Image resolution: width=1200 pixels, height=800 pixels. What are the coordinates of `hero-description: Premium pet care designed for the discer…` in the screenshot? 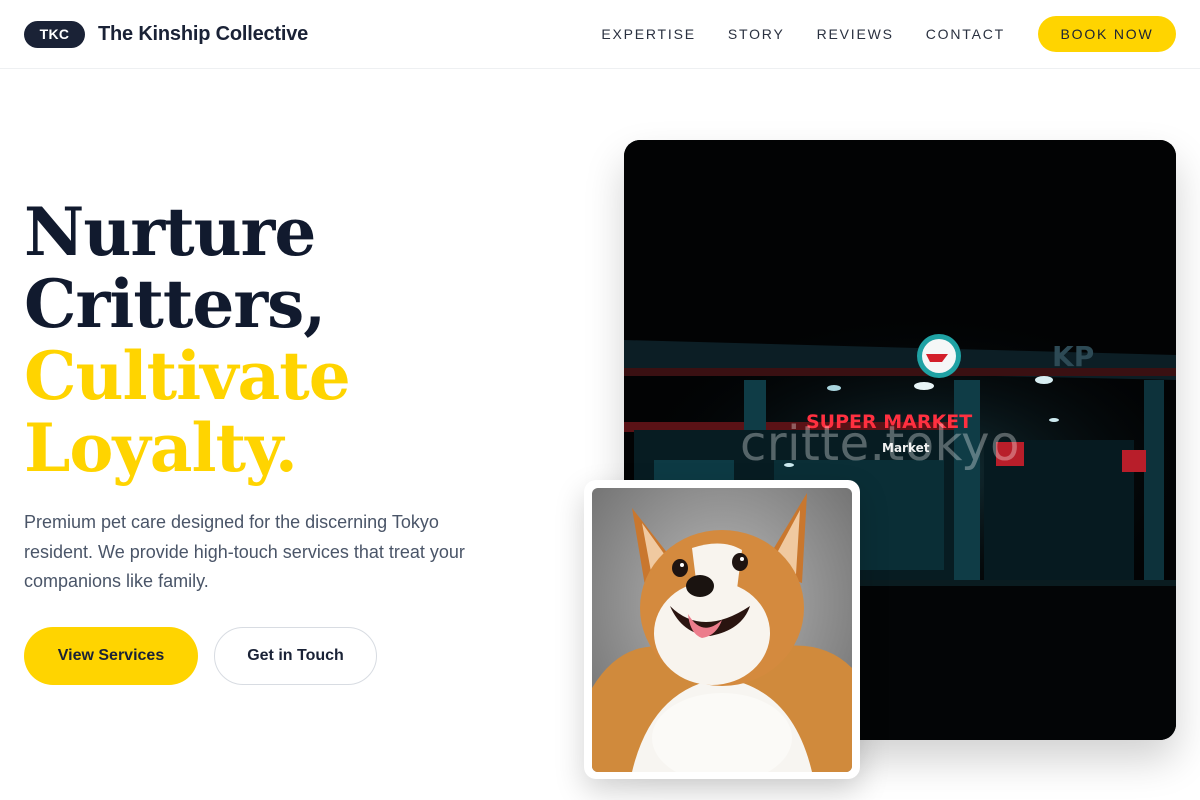 It's located at (244, 551).